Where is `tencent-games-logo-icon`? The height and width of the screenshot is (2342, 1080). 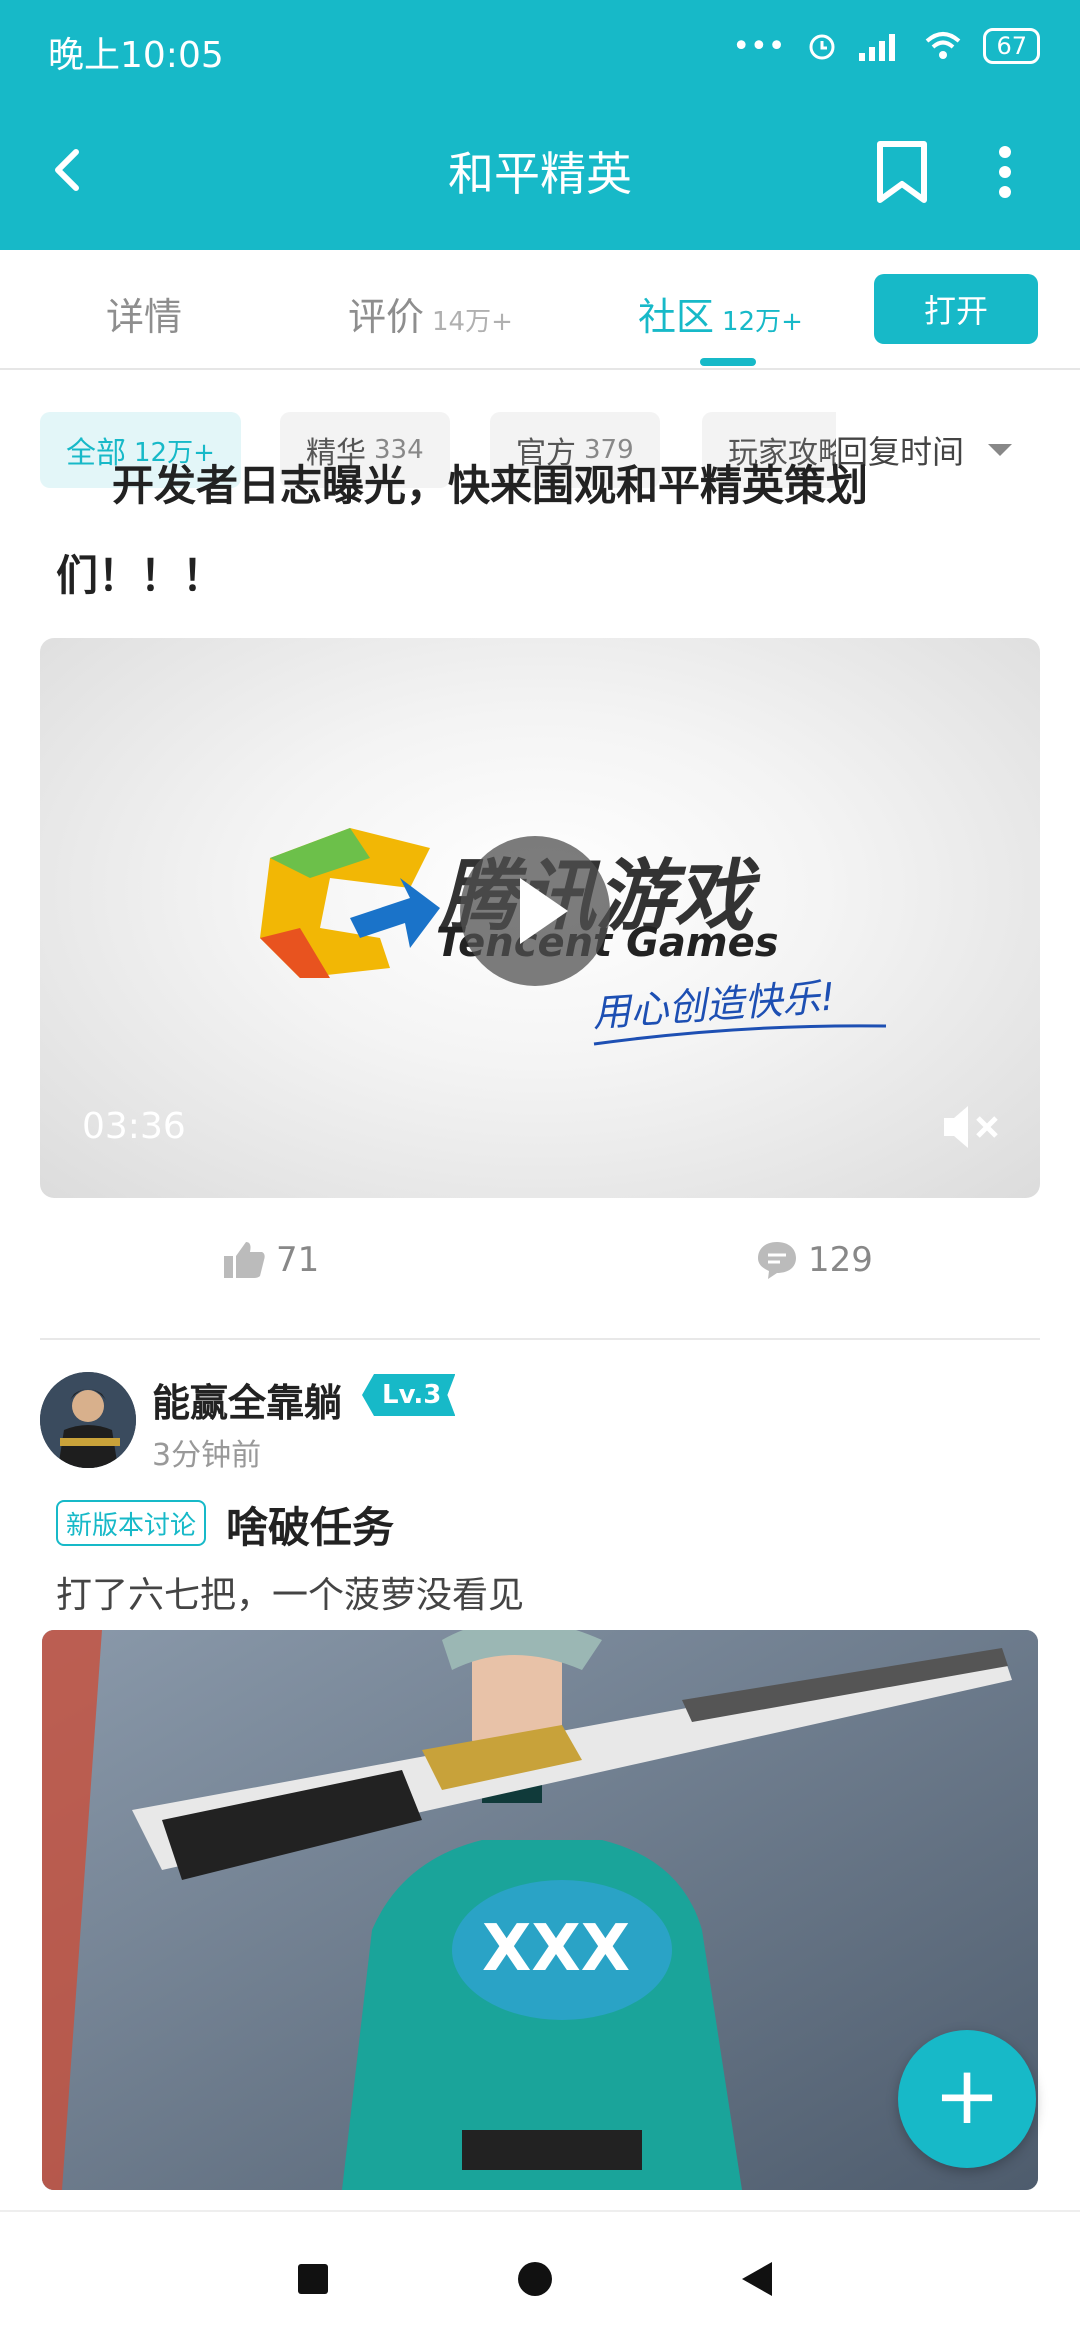 tencent-games-logo-icon is located at coordinates (350, 903).